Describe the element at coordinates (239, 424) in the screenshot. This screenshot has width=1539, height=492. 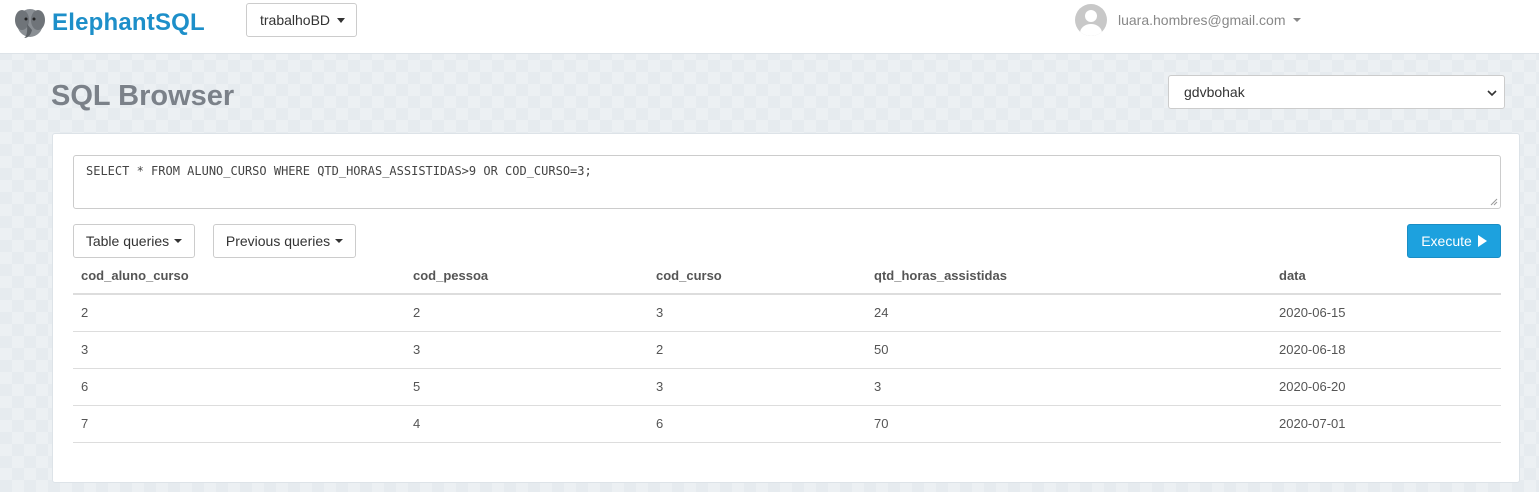
I see `table-cell: 7` at that location.